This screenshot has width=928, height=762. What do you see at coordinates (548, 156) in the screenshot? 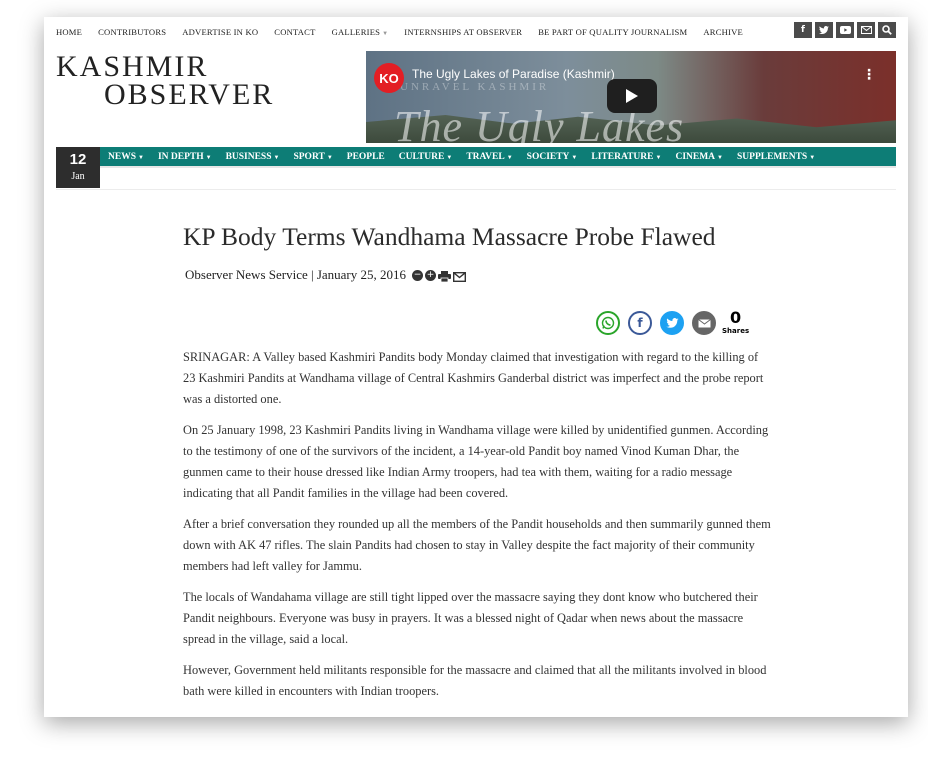
I see `main-nav-label: SOCIETY` at bounding box center [548, 156].